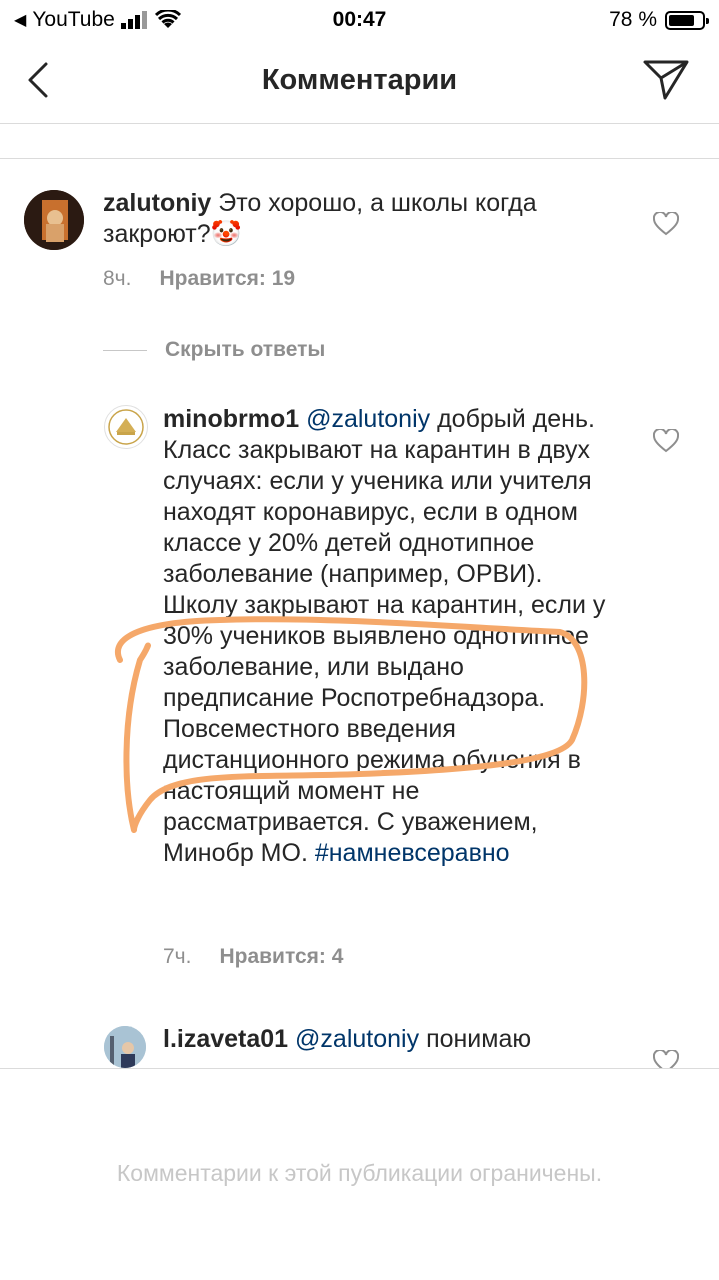  I want to click on direct-send-icon, so click(666, 79).